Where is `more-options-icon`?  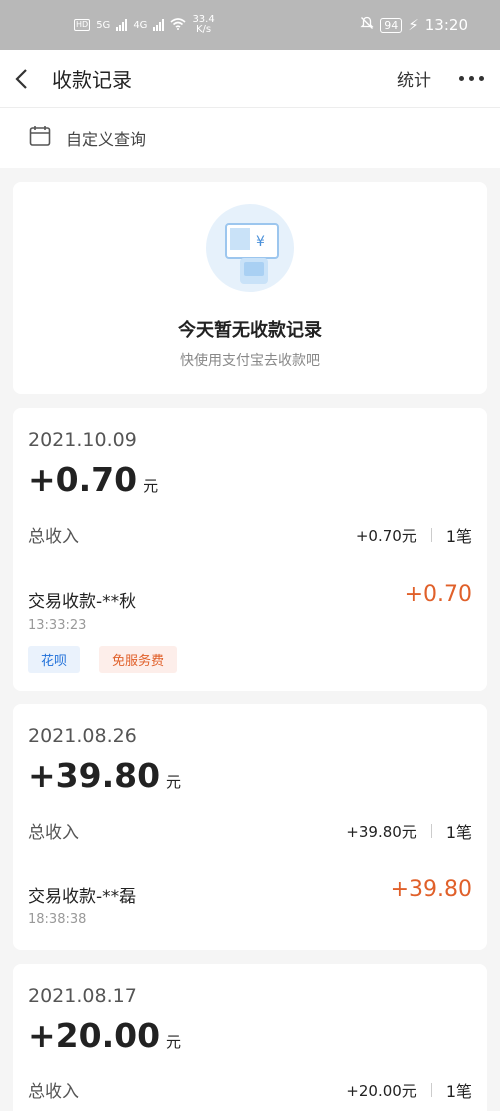
more-options-icon is located at coordinates (471, 78).